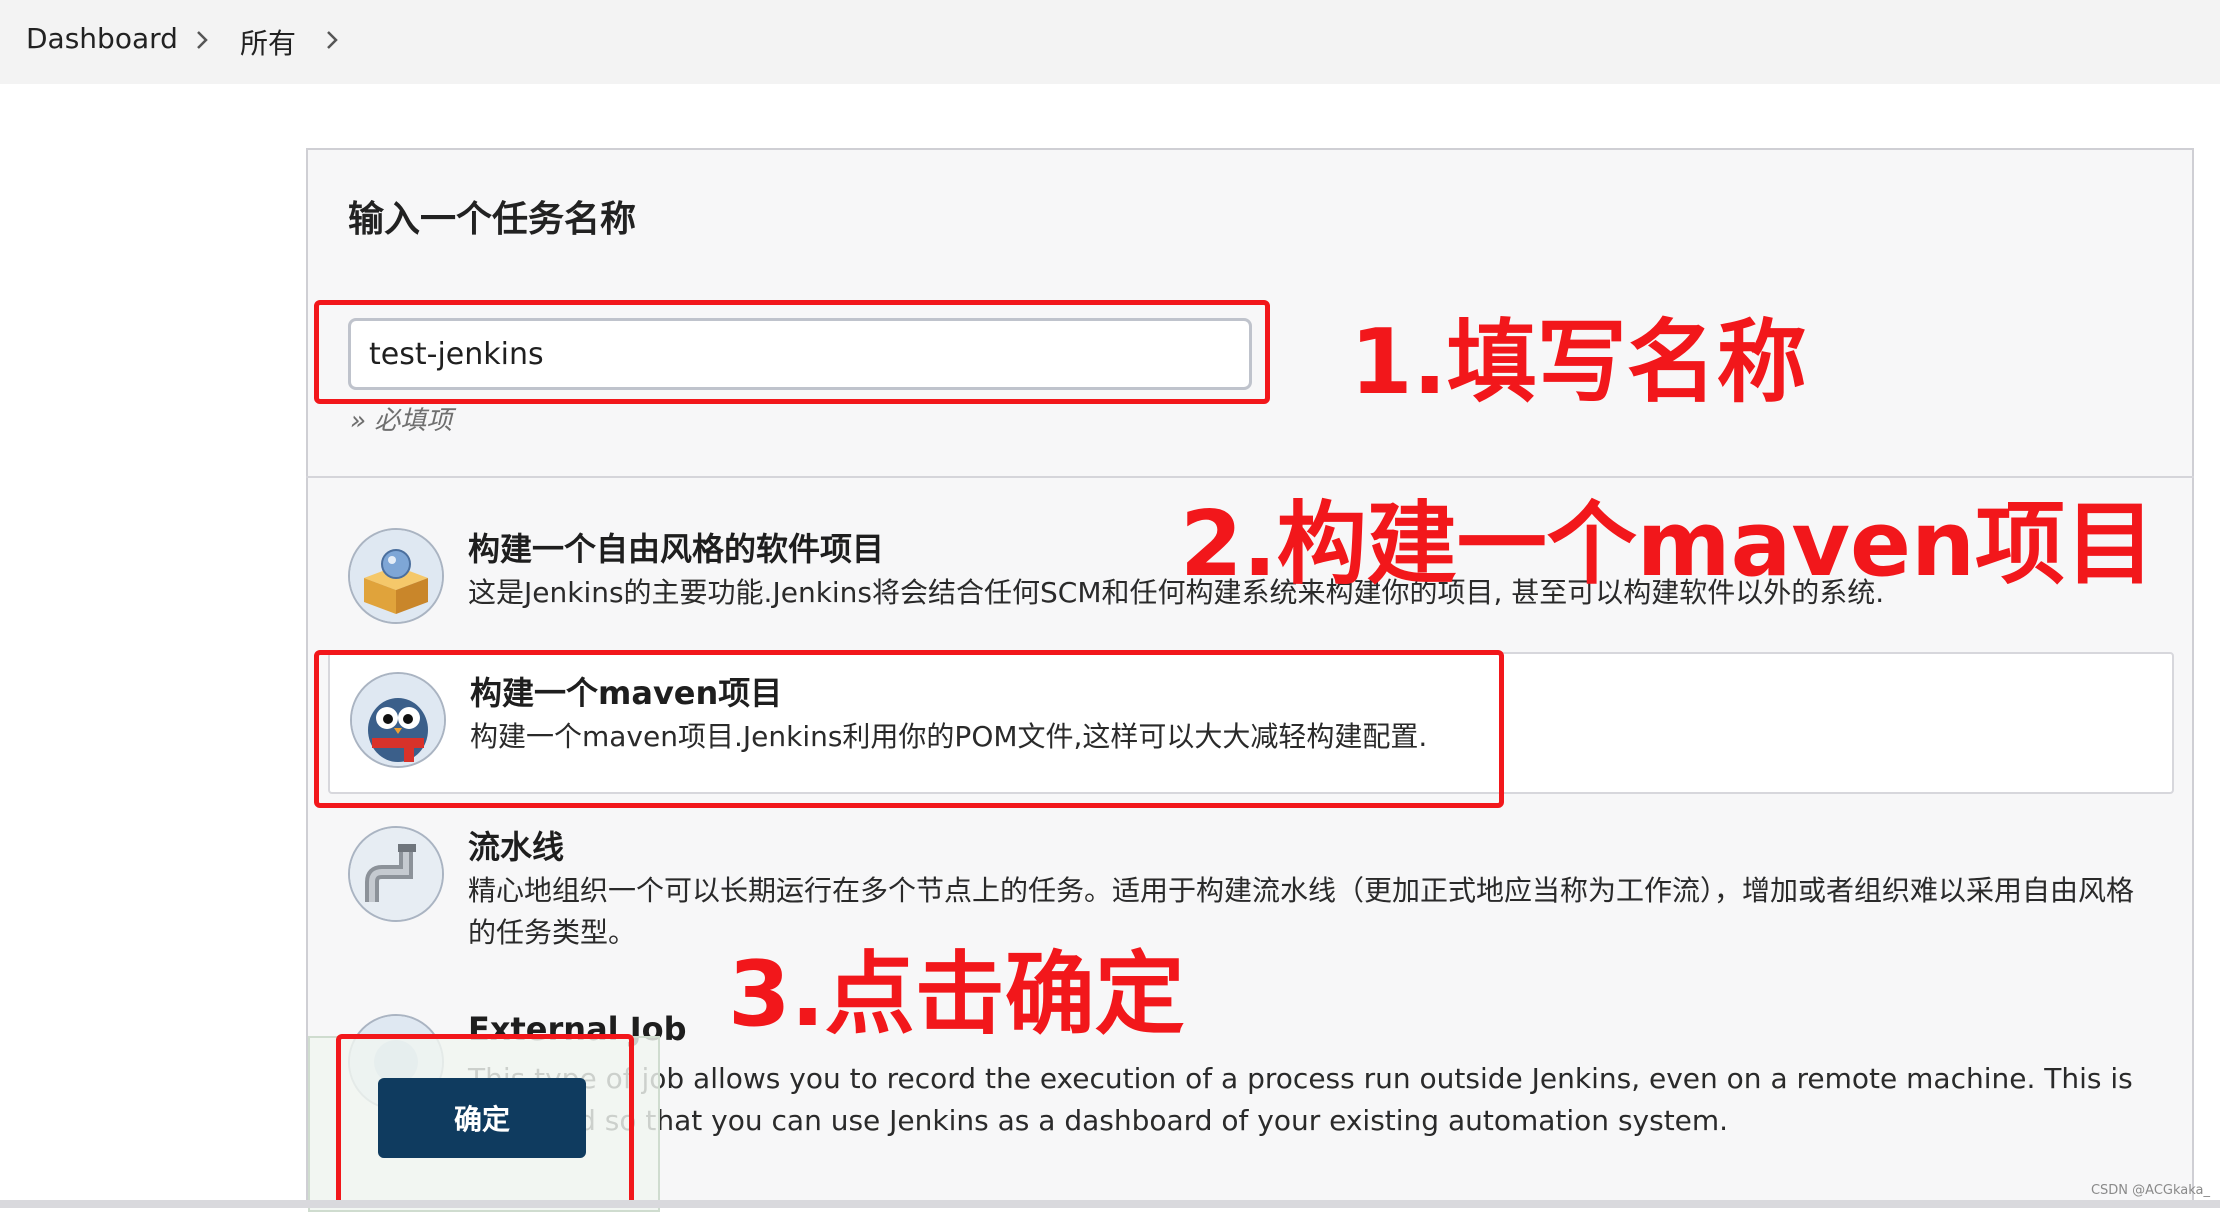 This screenshot has height=1212, width=2220. Describe the element at coordinates (956, 994) in the screenshot. I see `annotation-step3: 3.点击确定` at that location.